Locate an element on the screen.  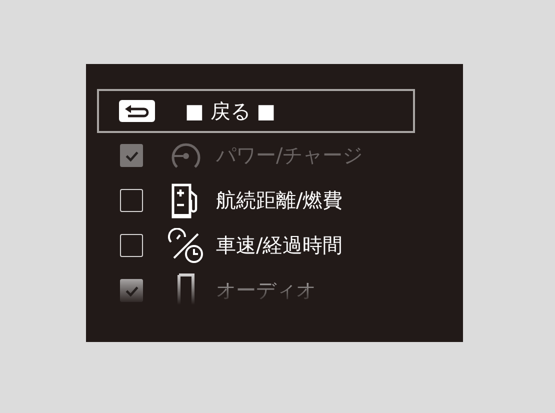
menu-item-label: 車速/経過時間 is located at coordinates (279, 245).